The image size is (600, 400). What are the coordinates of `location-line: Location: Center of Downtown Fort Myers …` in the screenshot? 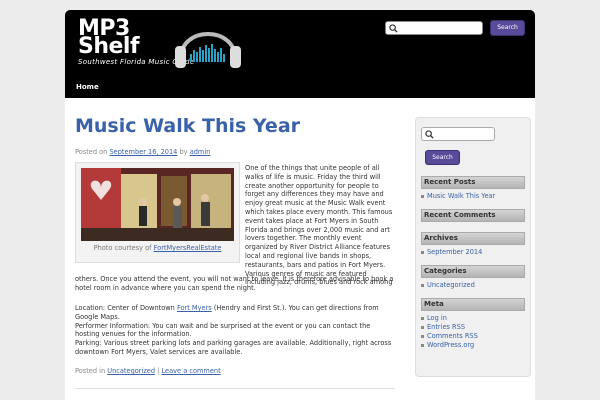 It's located at (235, 313).